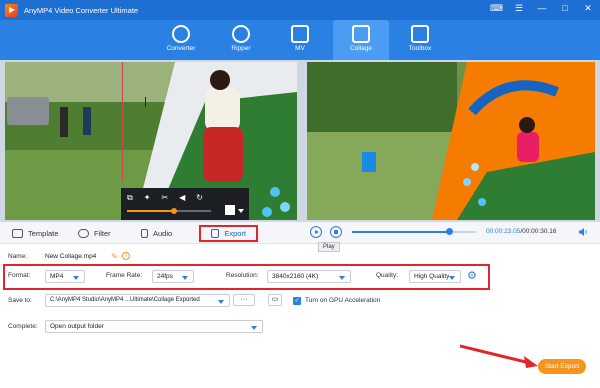  Describe the element at coordinates (163, 233) in the screenshot. I see `tab-audio-label: Audio` at that location.